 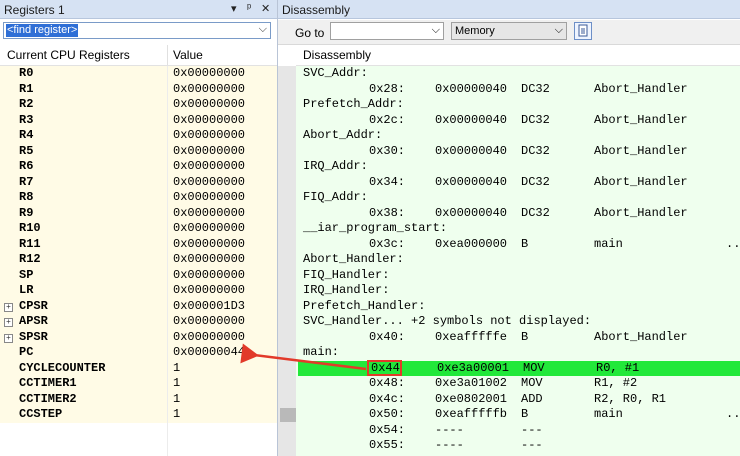 What do you see at coordinates (518, 152) in the screenshot?
I see `disasm-instruction-line: 0x30: 0x00000040 DC32 Abort_Handler` at bounding box center [518, 152].